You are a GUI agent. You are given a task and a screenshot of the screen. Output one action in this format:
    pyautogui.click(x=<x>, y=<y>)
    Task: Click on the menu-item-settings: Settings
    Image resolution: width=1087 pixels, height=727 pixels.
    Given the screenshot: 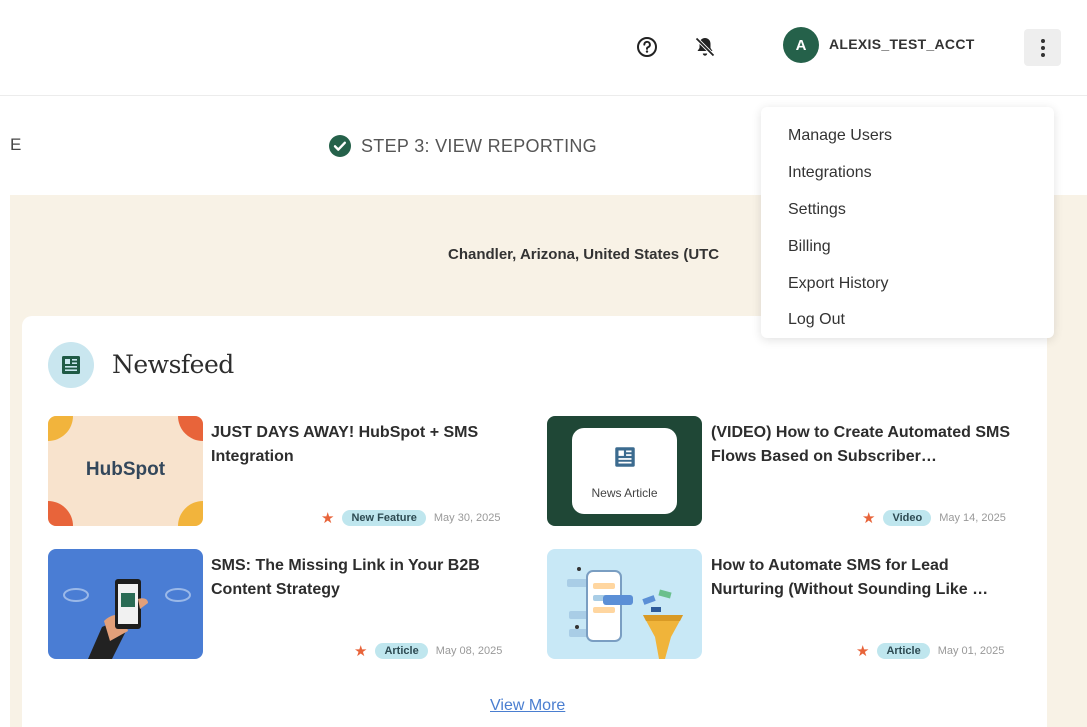 What is the action you would take?
    pyautogui.click(x=907, y=210)
    